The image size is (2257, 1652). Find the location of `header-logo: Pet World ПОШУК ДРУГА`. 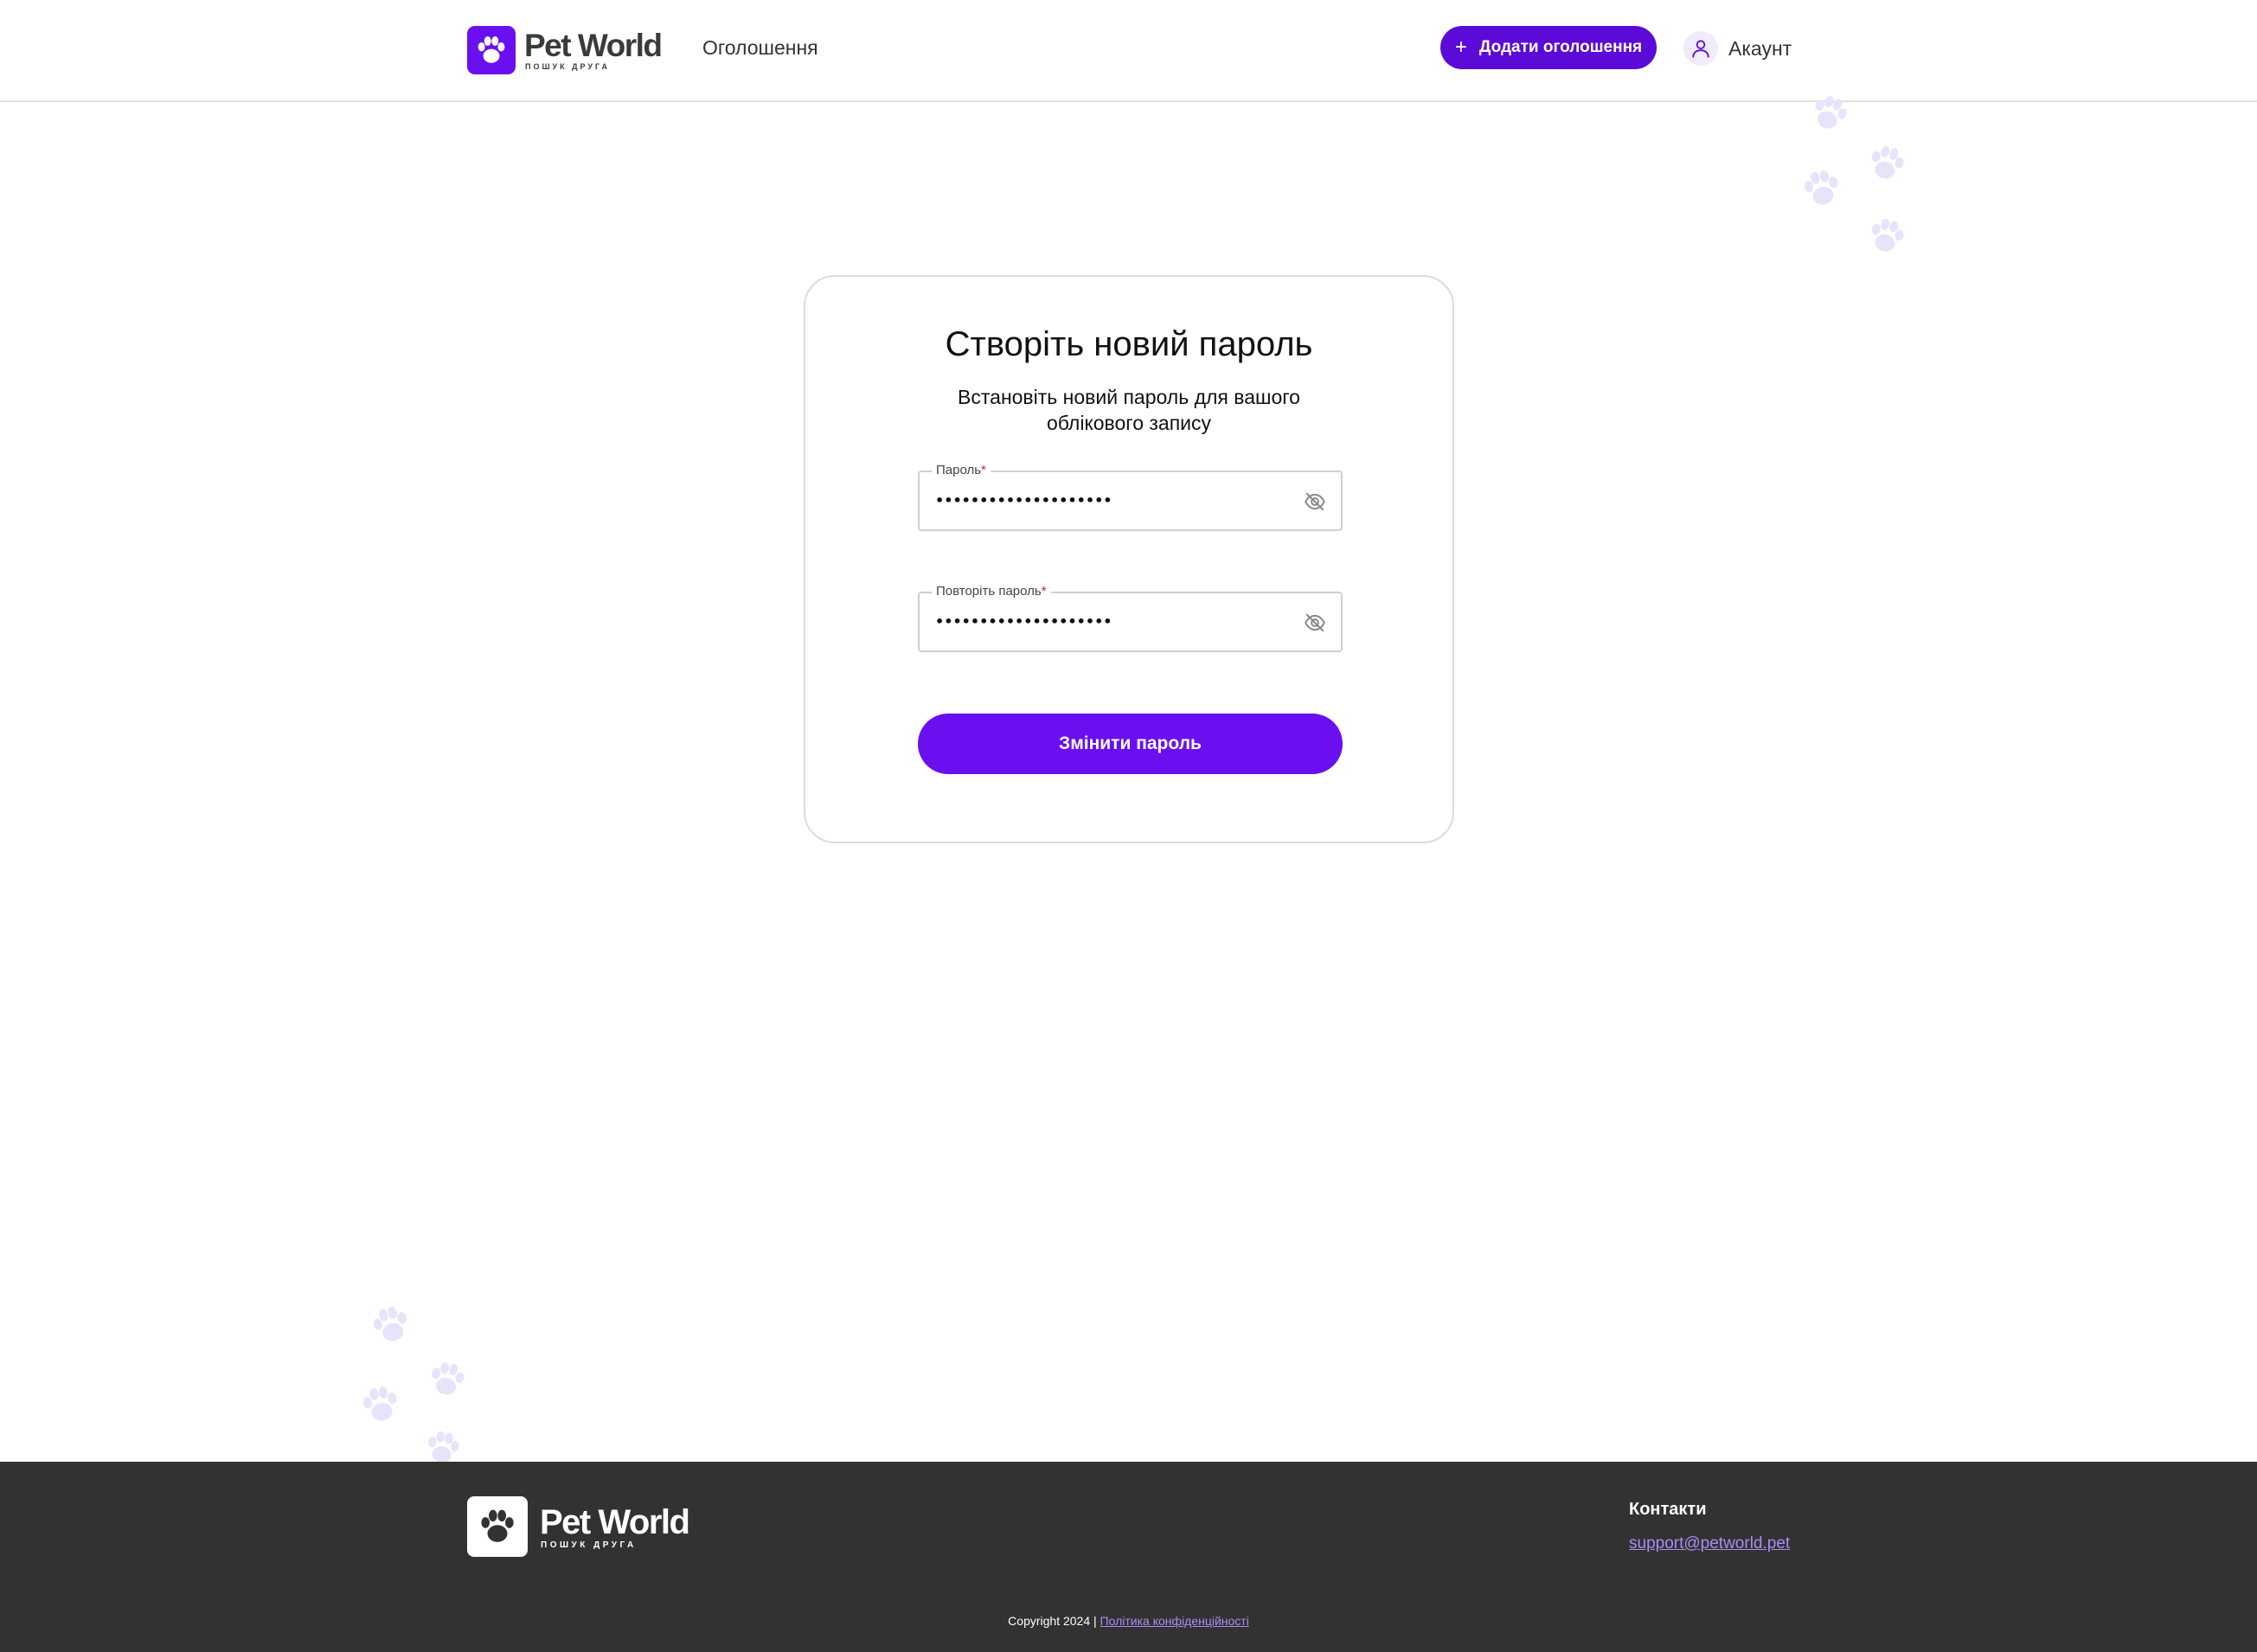

header-logo: Pet World ПОШУК ДРУГА is located at coordinates (565, 50).